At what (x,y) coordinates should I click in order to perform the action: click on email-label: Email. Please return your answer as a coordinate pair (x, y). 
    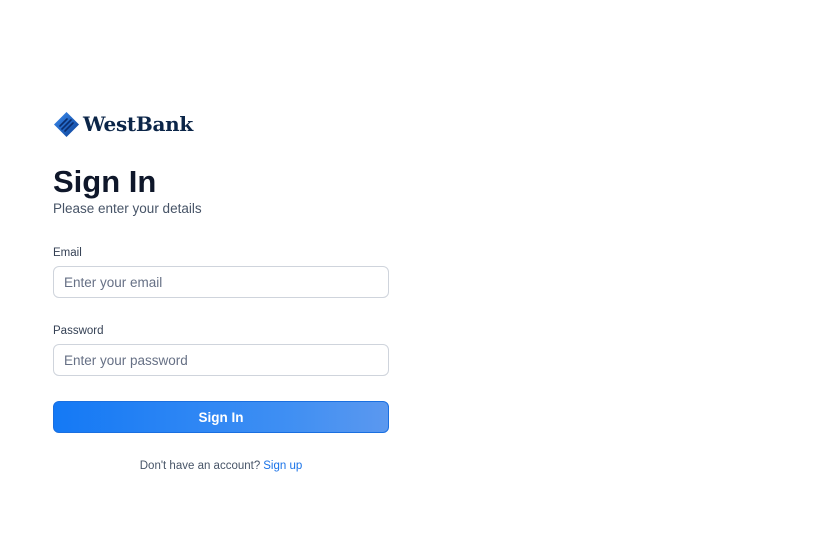
    Looking at the image, I should click on (67, 253).